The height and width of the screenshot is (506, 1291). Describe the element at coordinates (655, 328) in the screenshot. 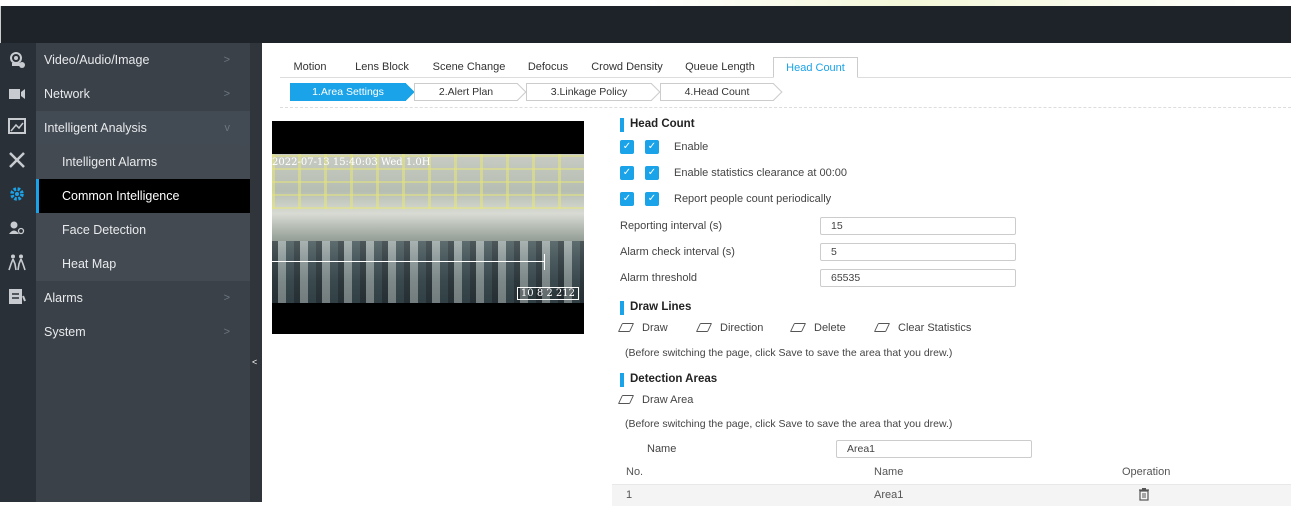

I see `tool-label: Draw` at that location.